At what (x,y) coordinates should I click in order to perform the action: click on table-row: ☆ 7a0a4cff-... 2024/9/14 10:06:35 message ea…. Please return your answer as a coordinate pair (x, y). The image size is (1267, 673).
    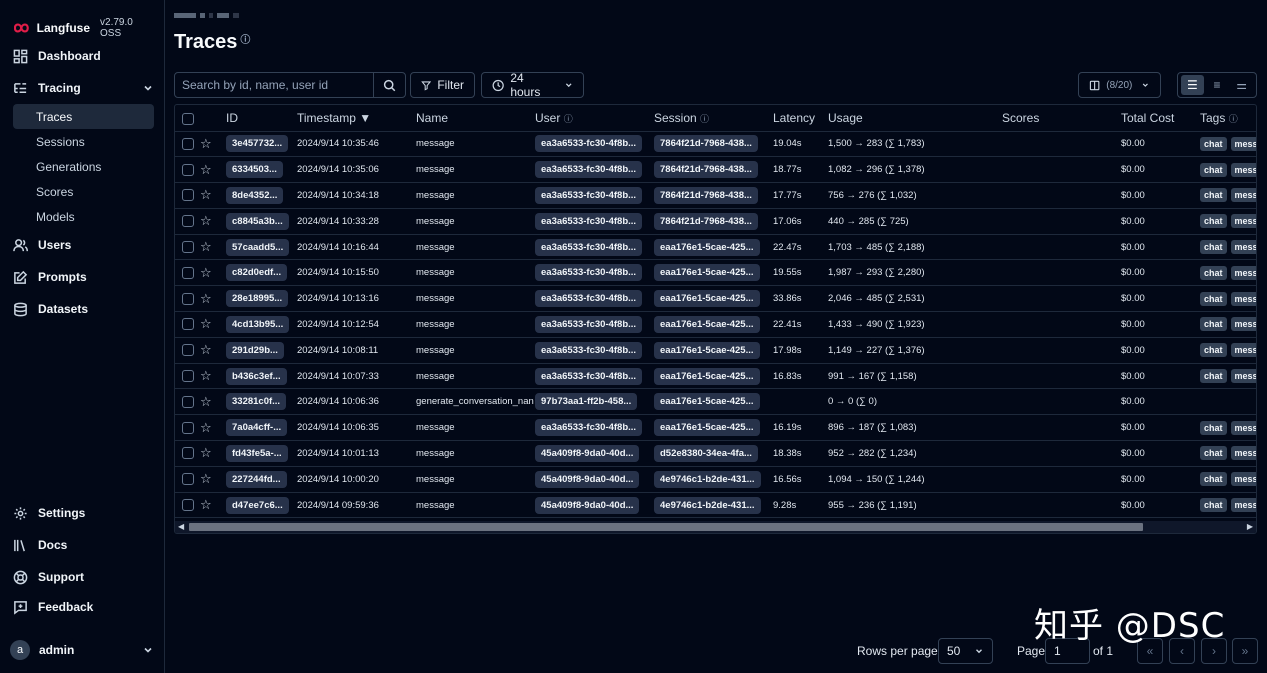
    Looking at the image, I should click on (715, 428).